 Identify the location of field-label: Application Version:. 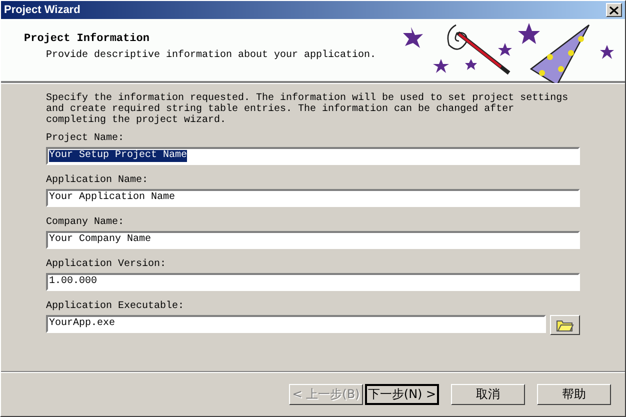
(107, 265).